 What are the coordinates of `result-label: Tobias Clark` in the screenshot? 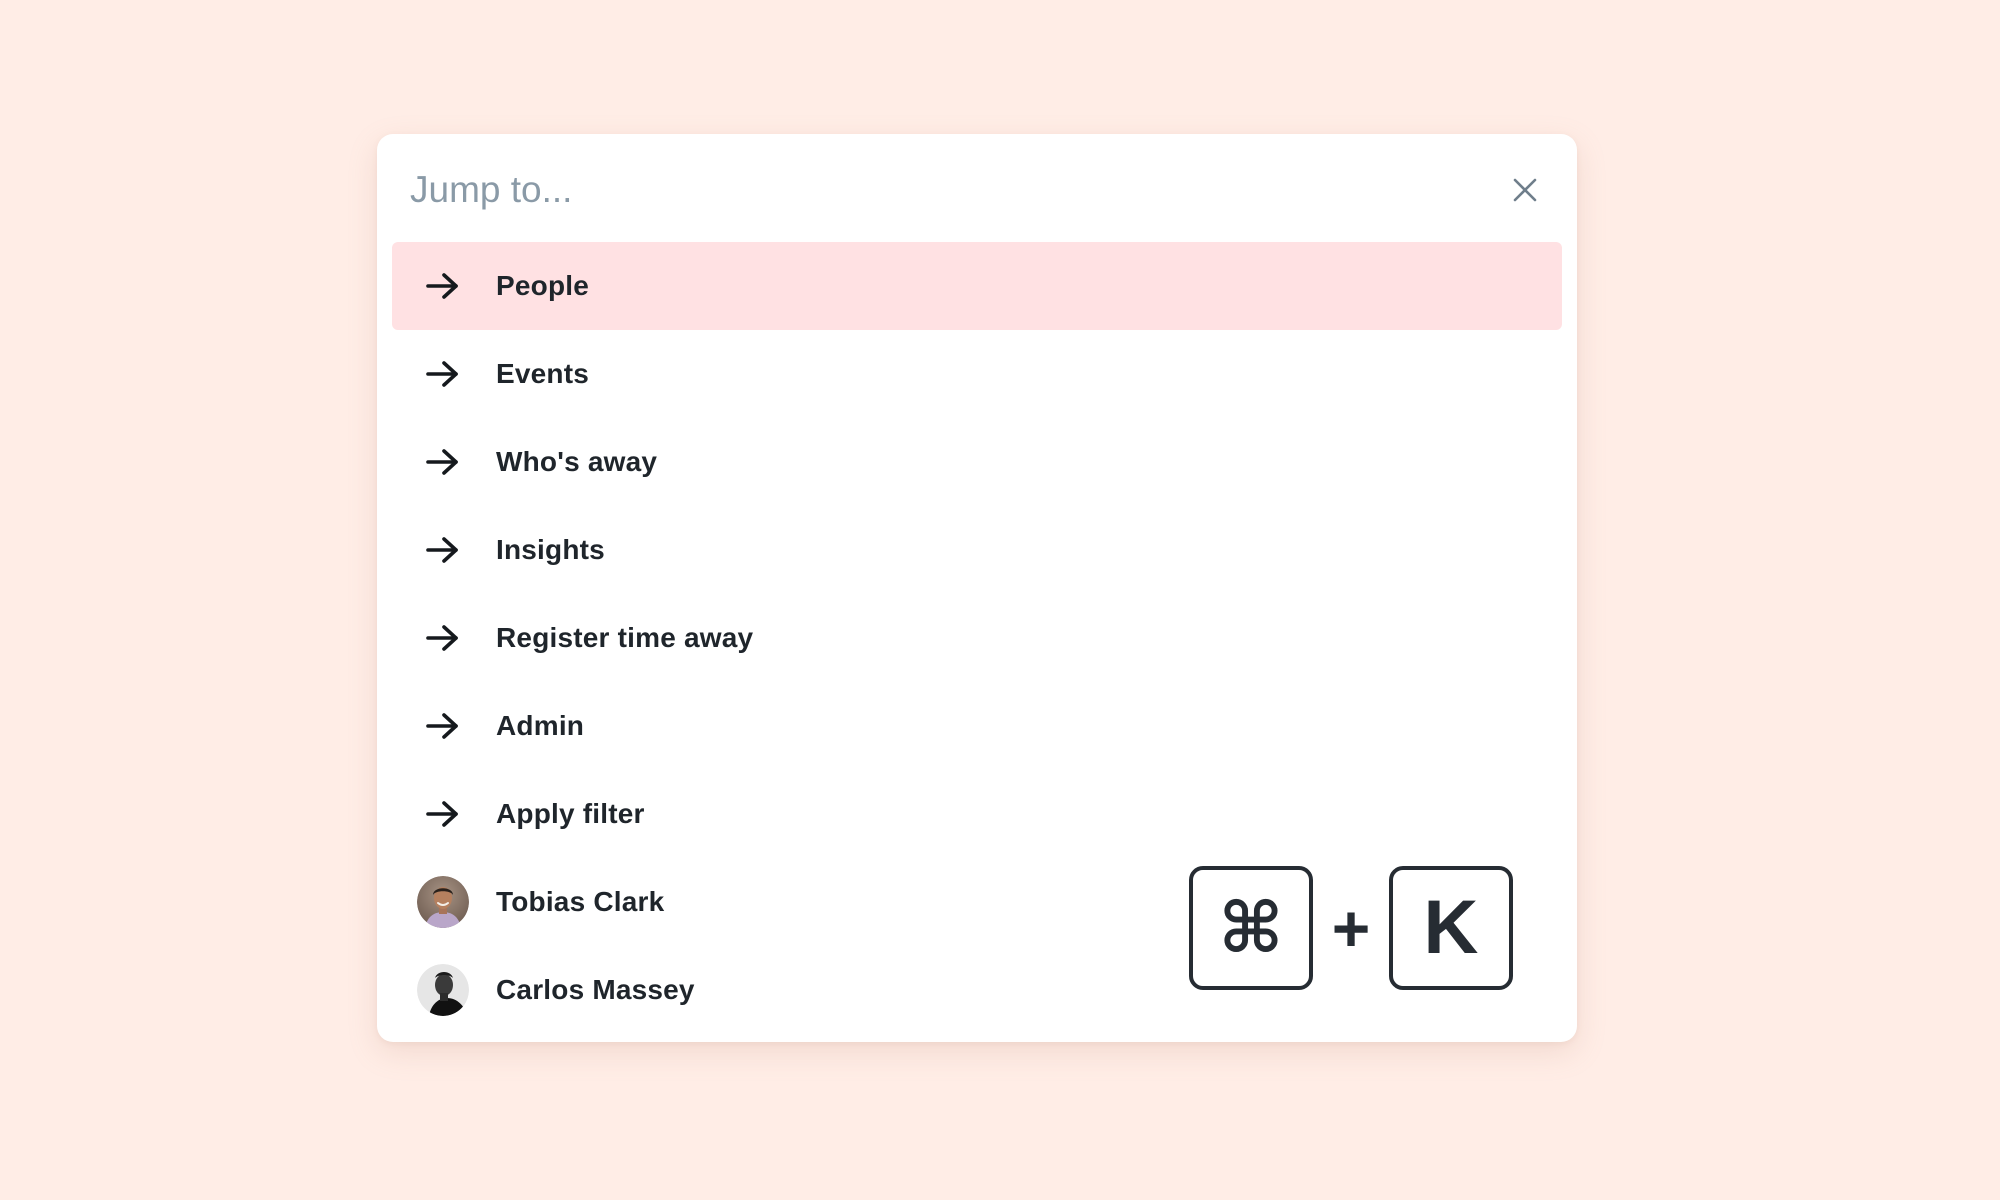 It's located at (580, 901).